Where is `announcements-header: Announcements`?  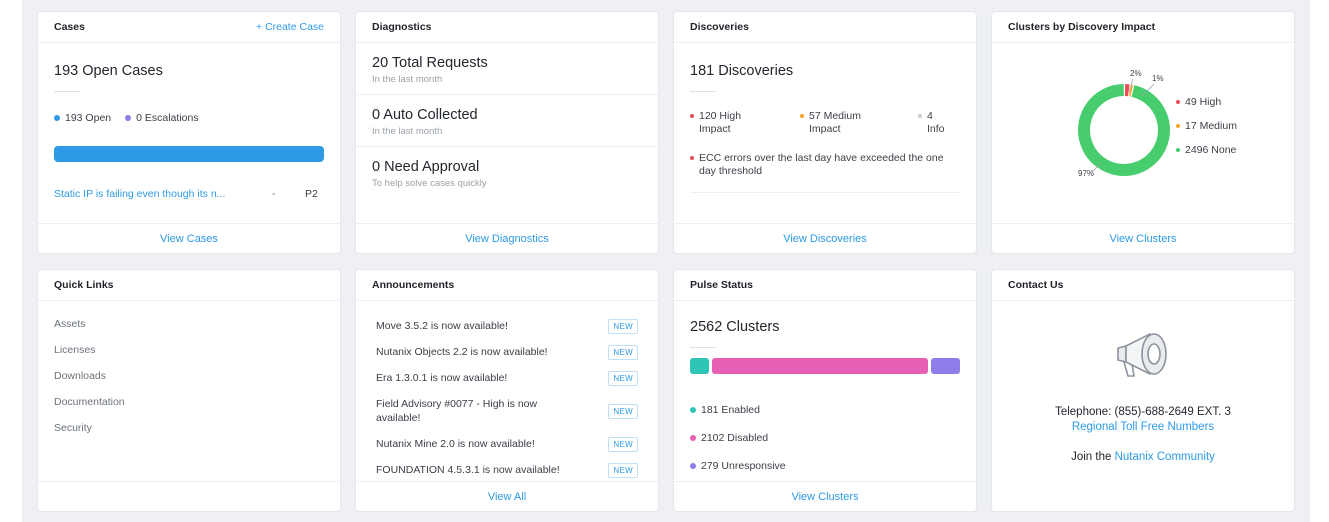 announcements-header: Announcements is located at coordinates (507, 285).